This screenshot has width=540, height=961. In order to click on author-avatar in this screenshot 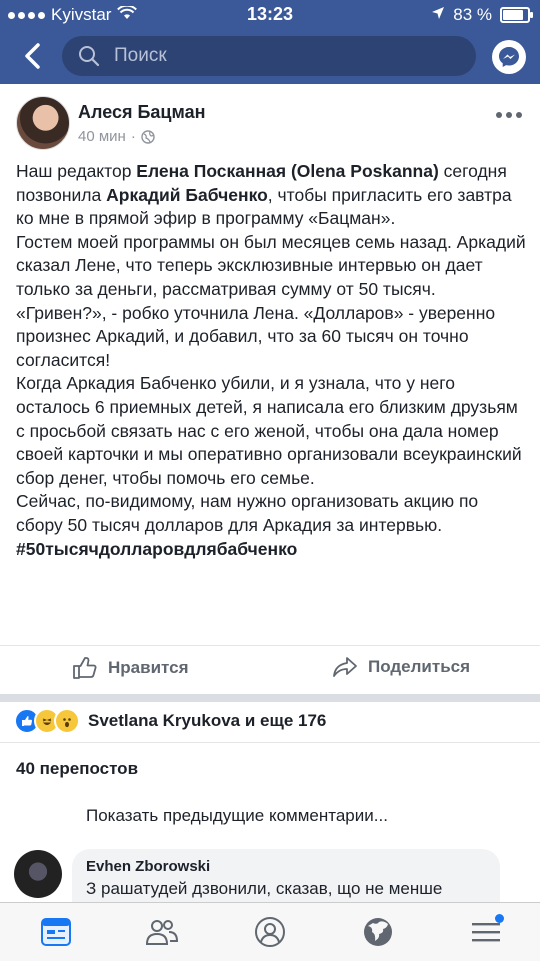, I will do `click(43, 123)`.